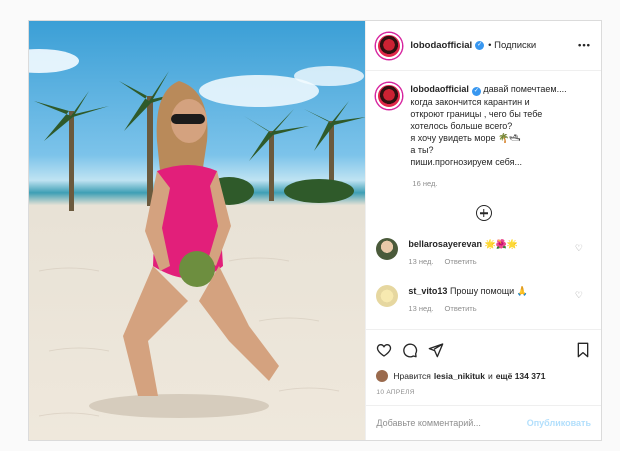  I want to click on caption-line: когда закончится карантин и, so click(470, 102).